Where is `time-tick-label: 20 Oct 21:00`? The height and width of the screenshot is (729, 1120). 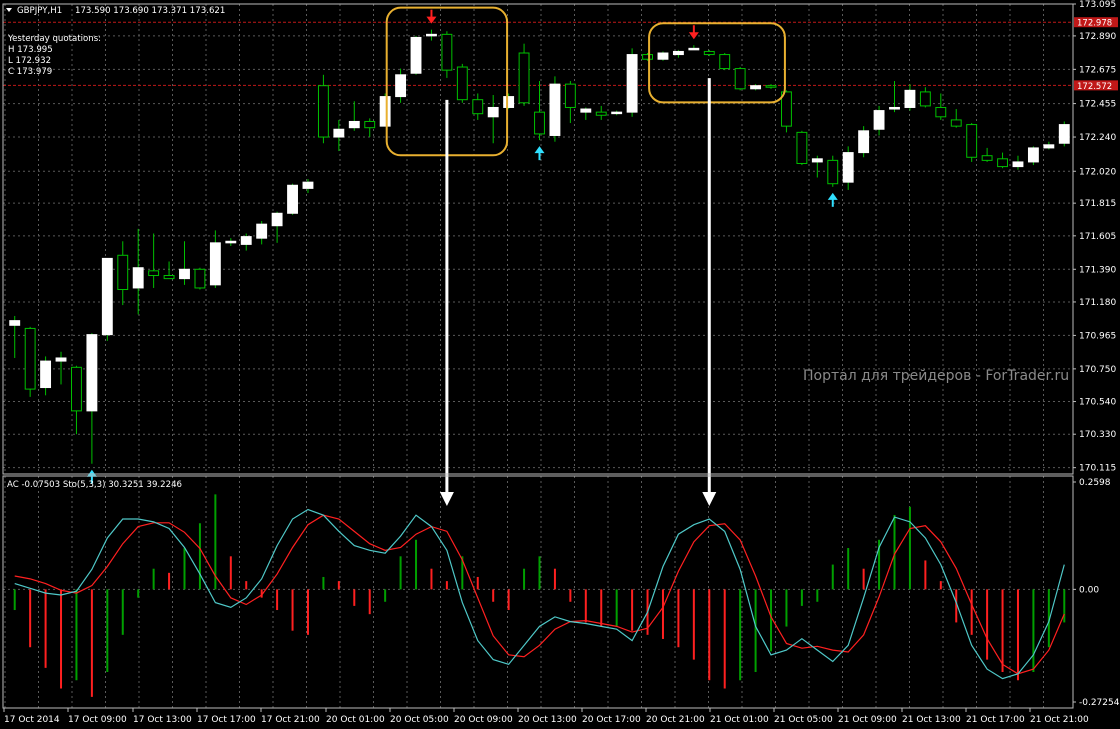 time-tick-label: 20 Oct 21:00 is located at coordinates (675, 720).